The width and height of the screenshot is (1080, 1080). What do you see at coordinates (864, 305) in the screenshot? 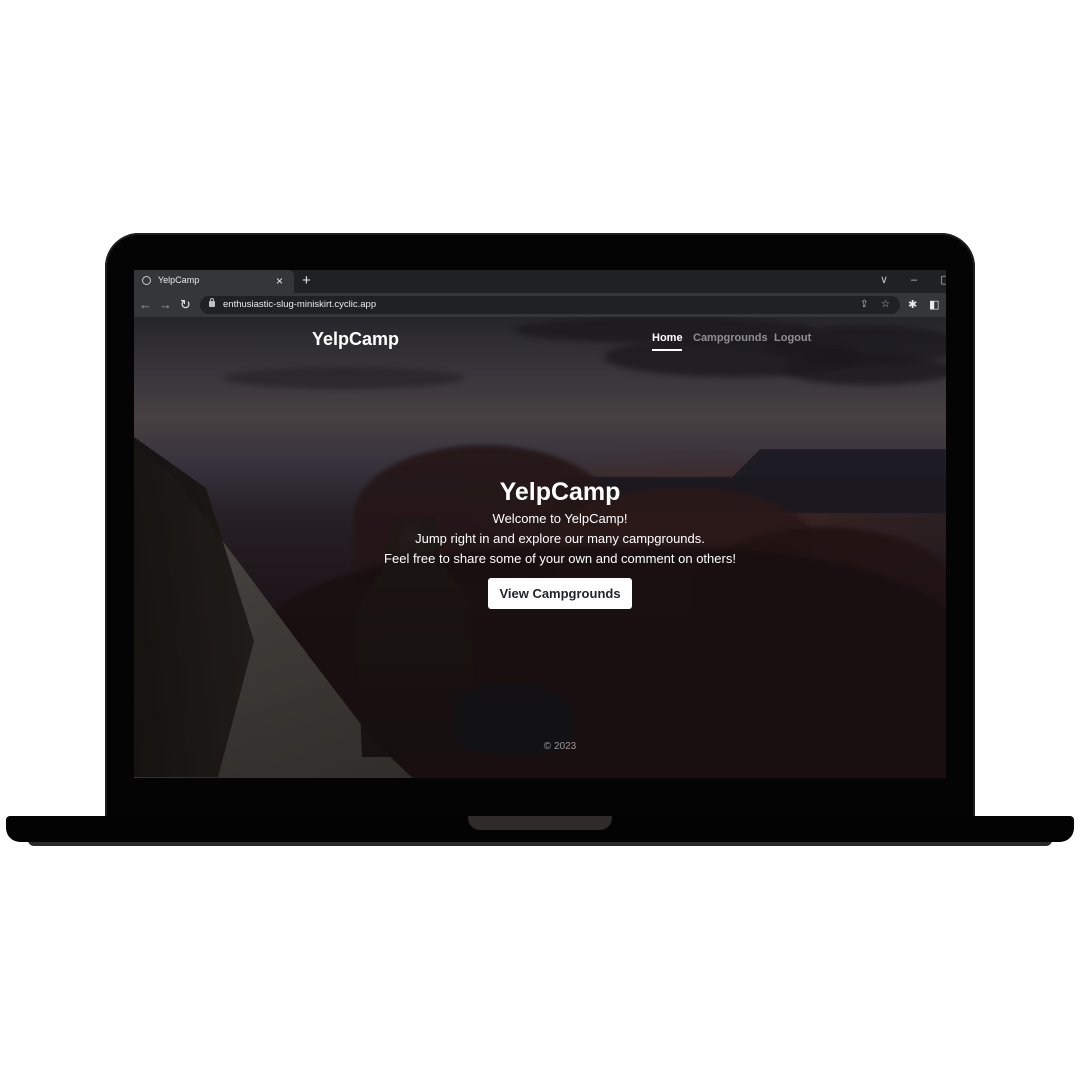
I see `share-icon: ⇪` at bounding box center [864, 305].